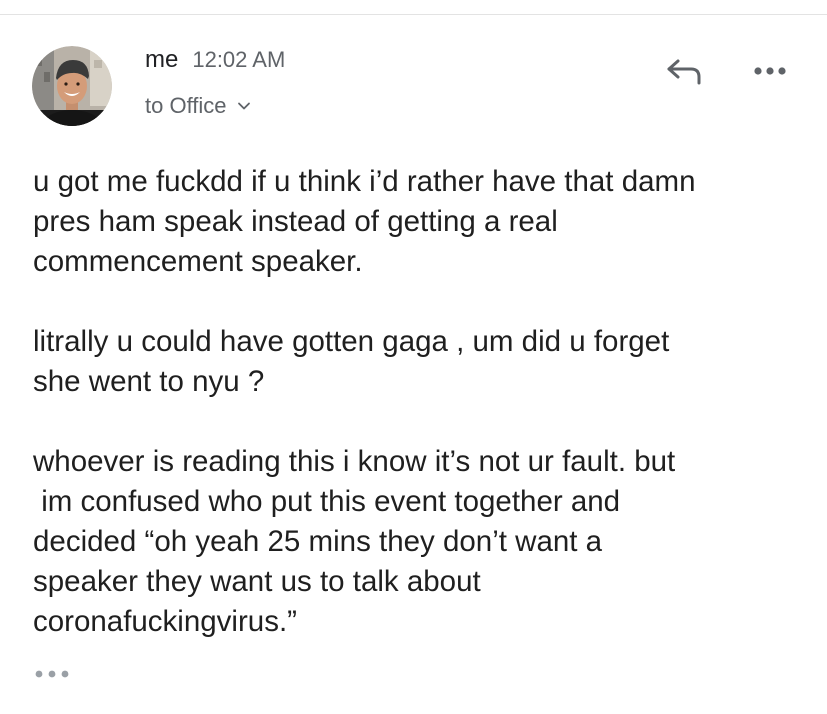 The width and height of the screenshot is (827, 714). What do you see at coordinates (413, 14) in the screenshot?
I see `top-divider` at bounding box center [413, 14].